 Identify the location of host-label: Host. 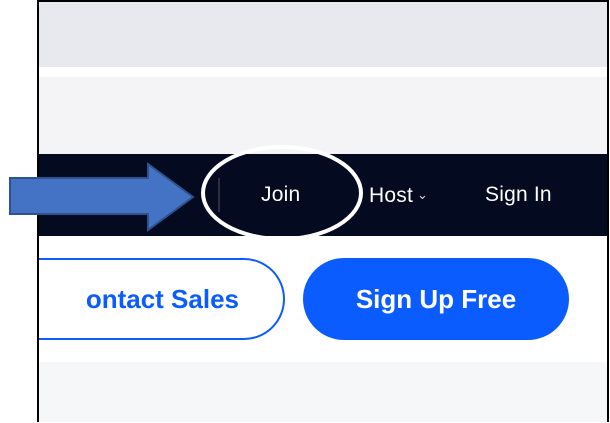
(391, 195).